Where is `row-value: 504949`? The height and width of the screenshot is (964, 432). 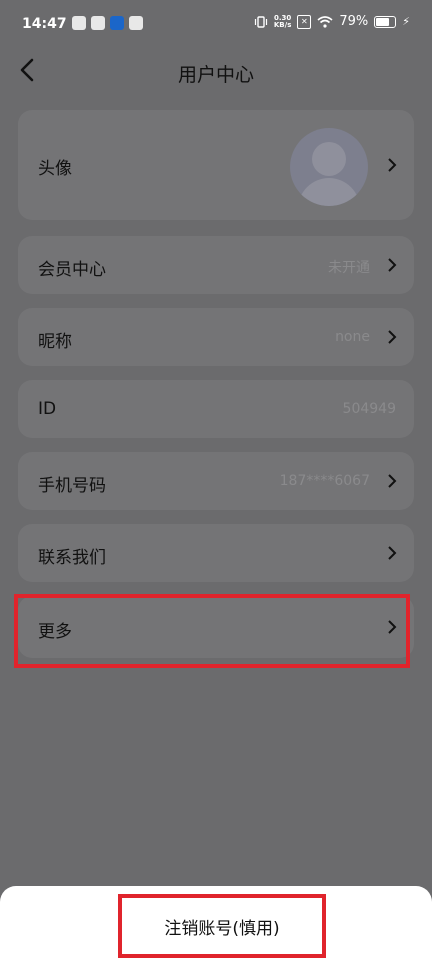 row-value: 504949 is located at coordinates (369, 409).